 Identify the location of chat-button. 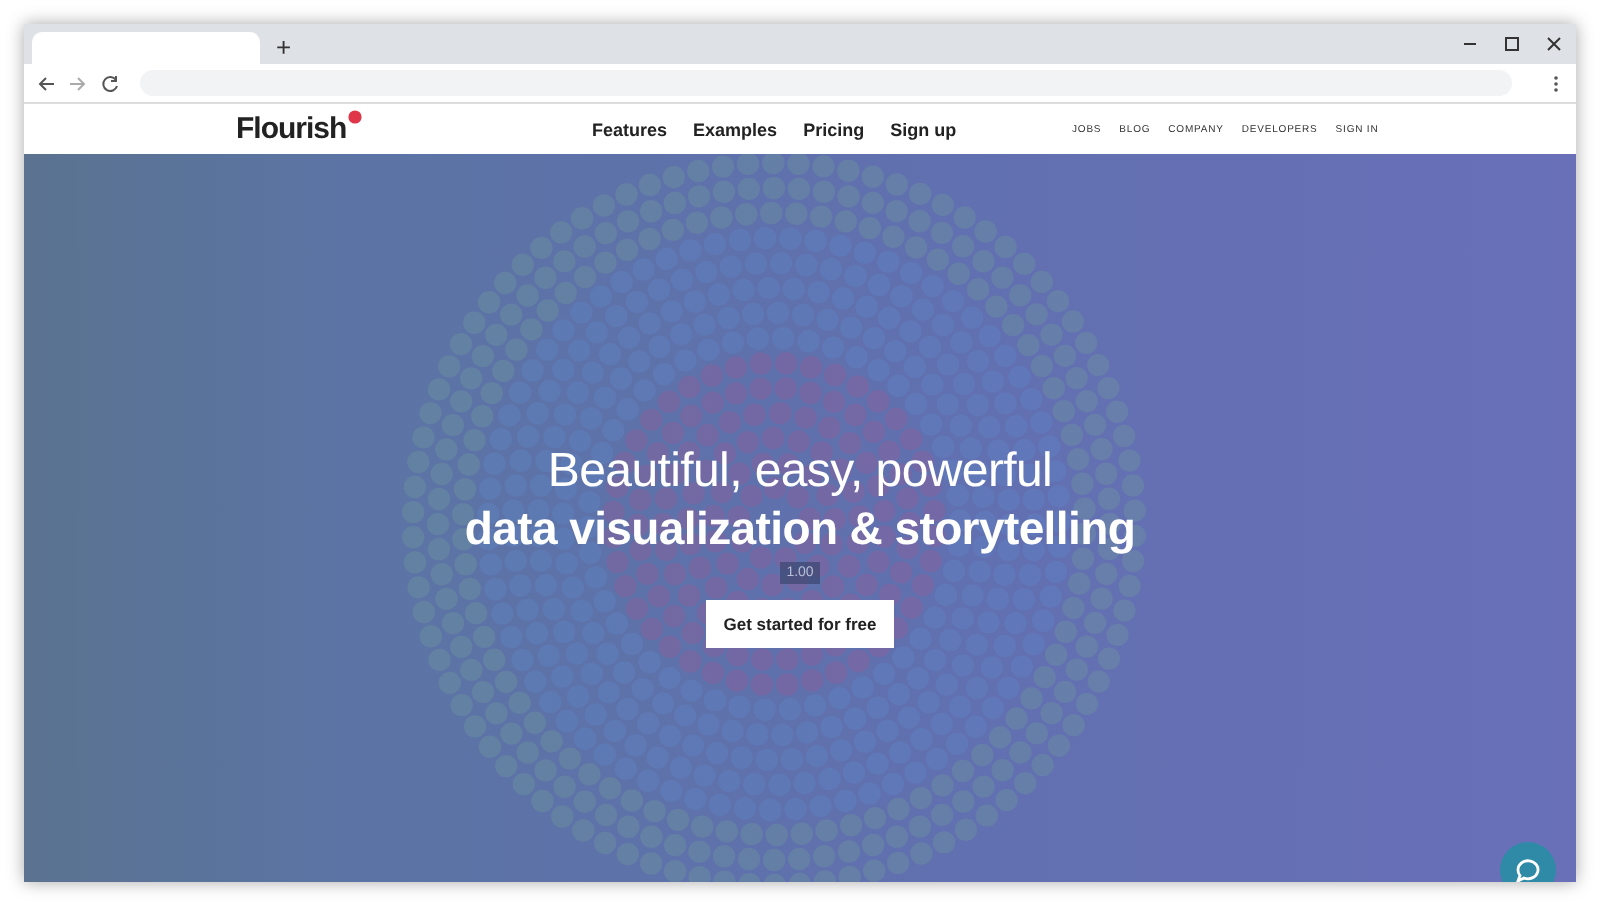
(1528, 862).